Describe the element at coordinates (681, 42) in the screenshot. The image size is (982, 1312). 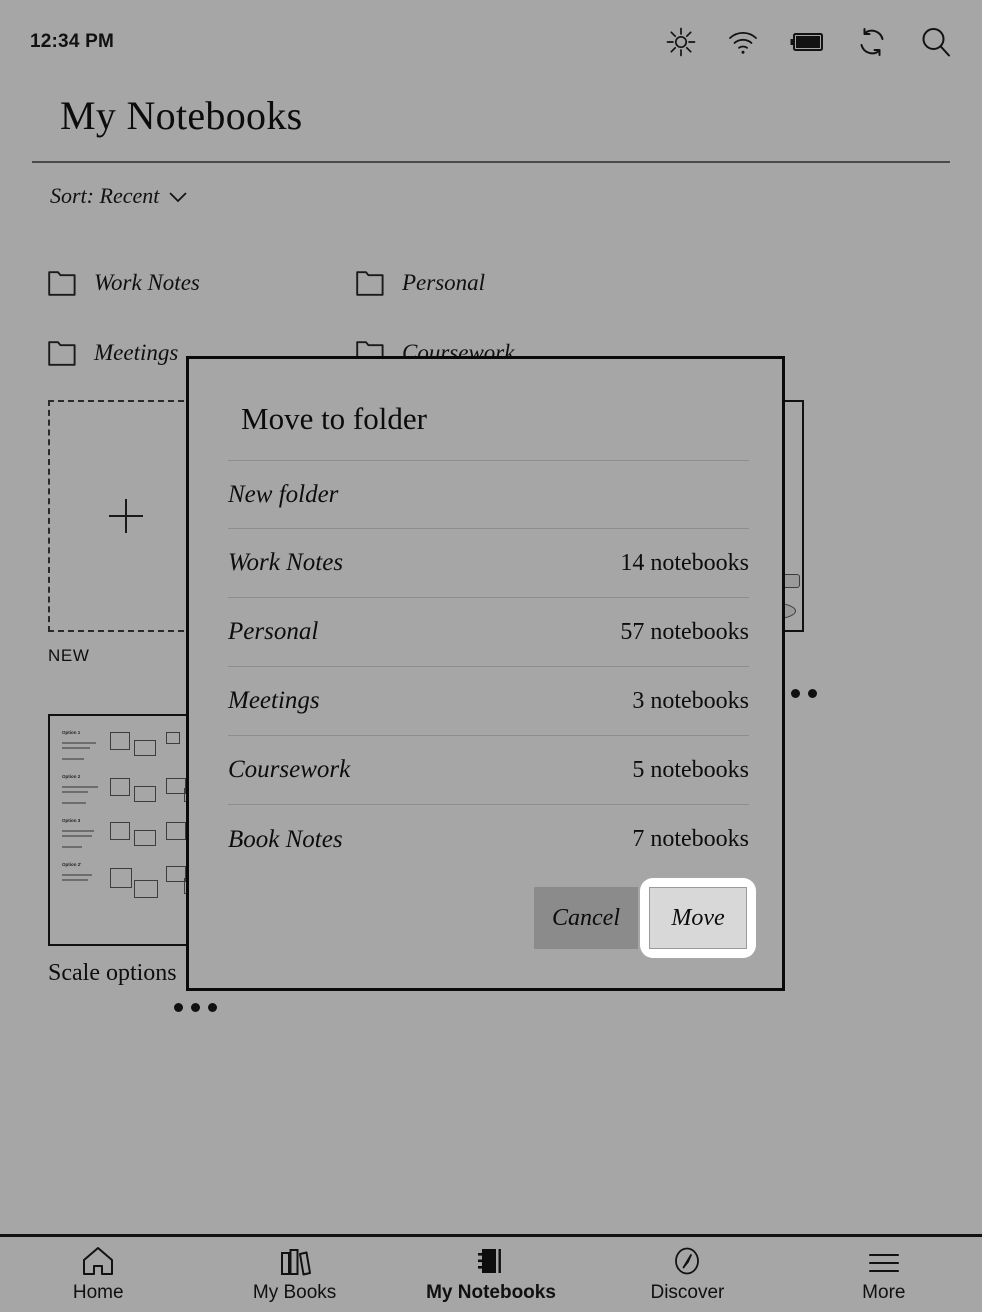
I see `brightness-icon` at that location.